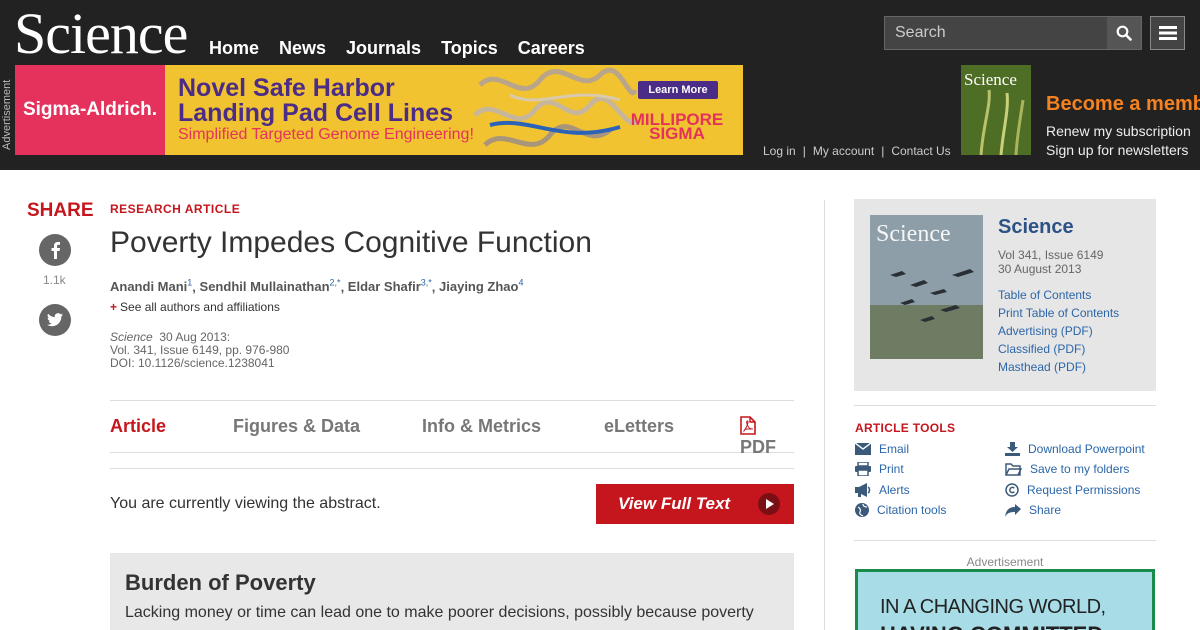 The height and width of the screenshot is (630, 1200). What do you see at coordinates (1058, 331) in the screenshot?
I see `advertising-pdf-link: Advertising (PDF)` at bounding box center [1058, 331].